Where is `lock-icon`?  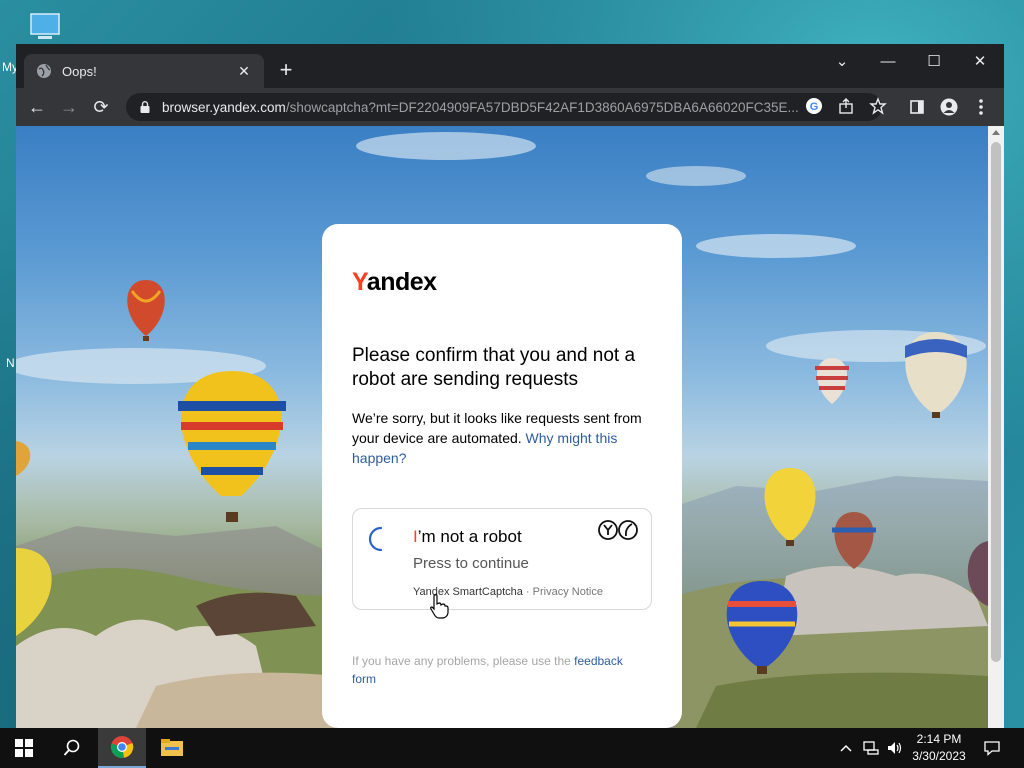
lock-icon is located at coordinates (145, 107).